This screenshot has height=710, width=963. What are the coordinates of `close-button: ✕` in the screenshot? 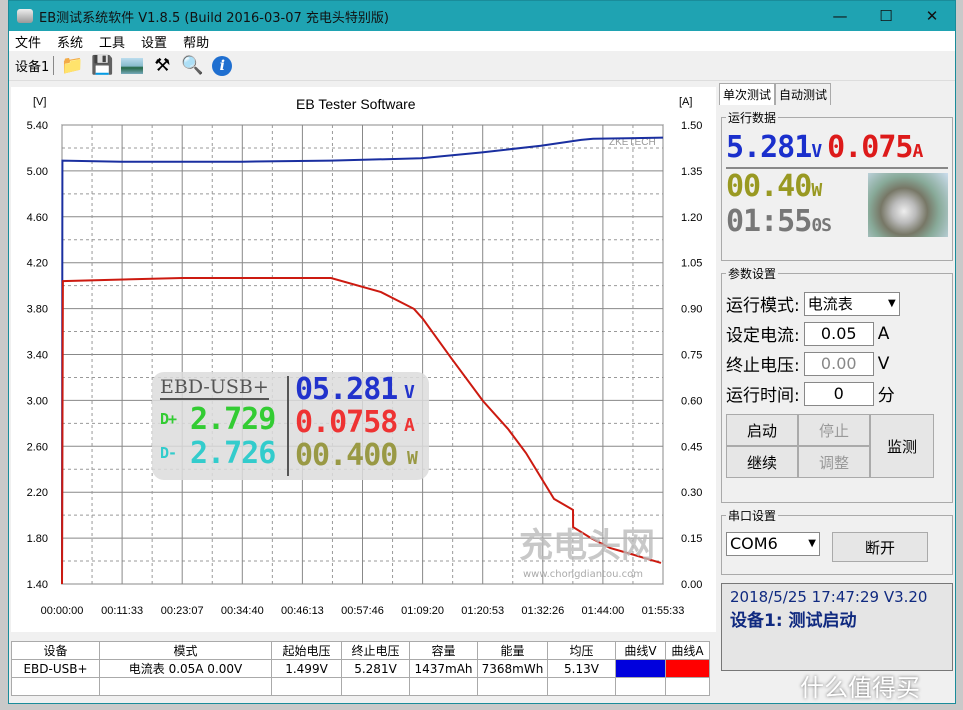 It's located at (932, 16).